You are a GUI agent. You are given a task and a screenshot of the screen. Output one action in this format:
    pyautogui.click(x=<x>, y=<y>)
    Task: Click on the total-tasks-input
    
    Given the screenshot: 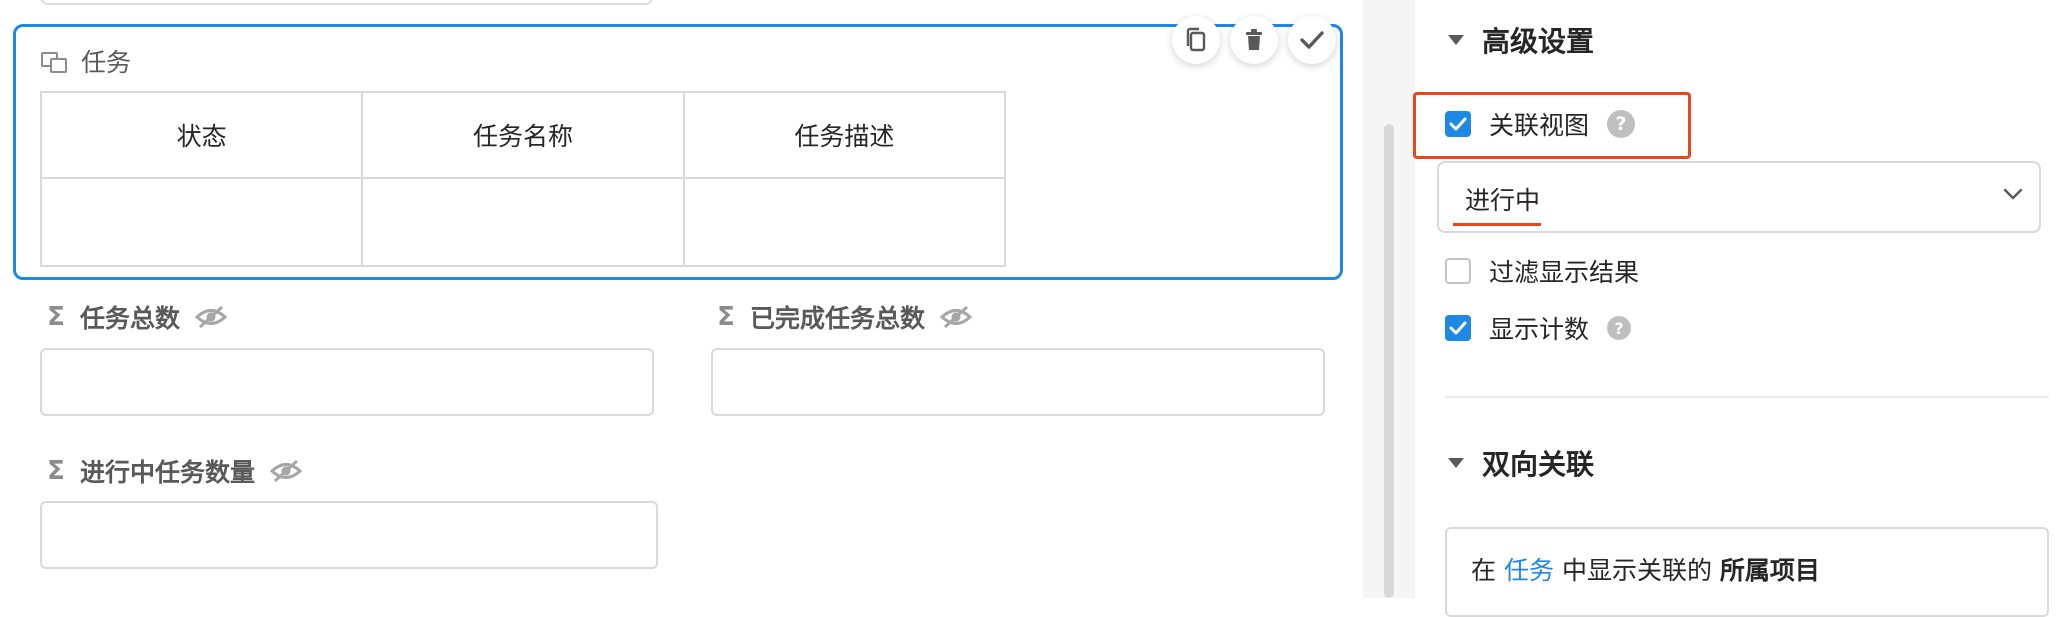 What is the action you would take?
    pyautogui.click(x=347, y=382)
    